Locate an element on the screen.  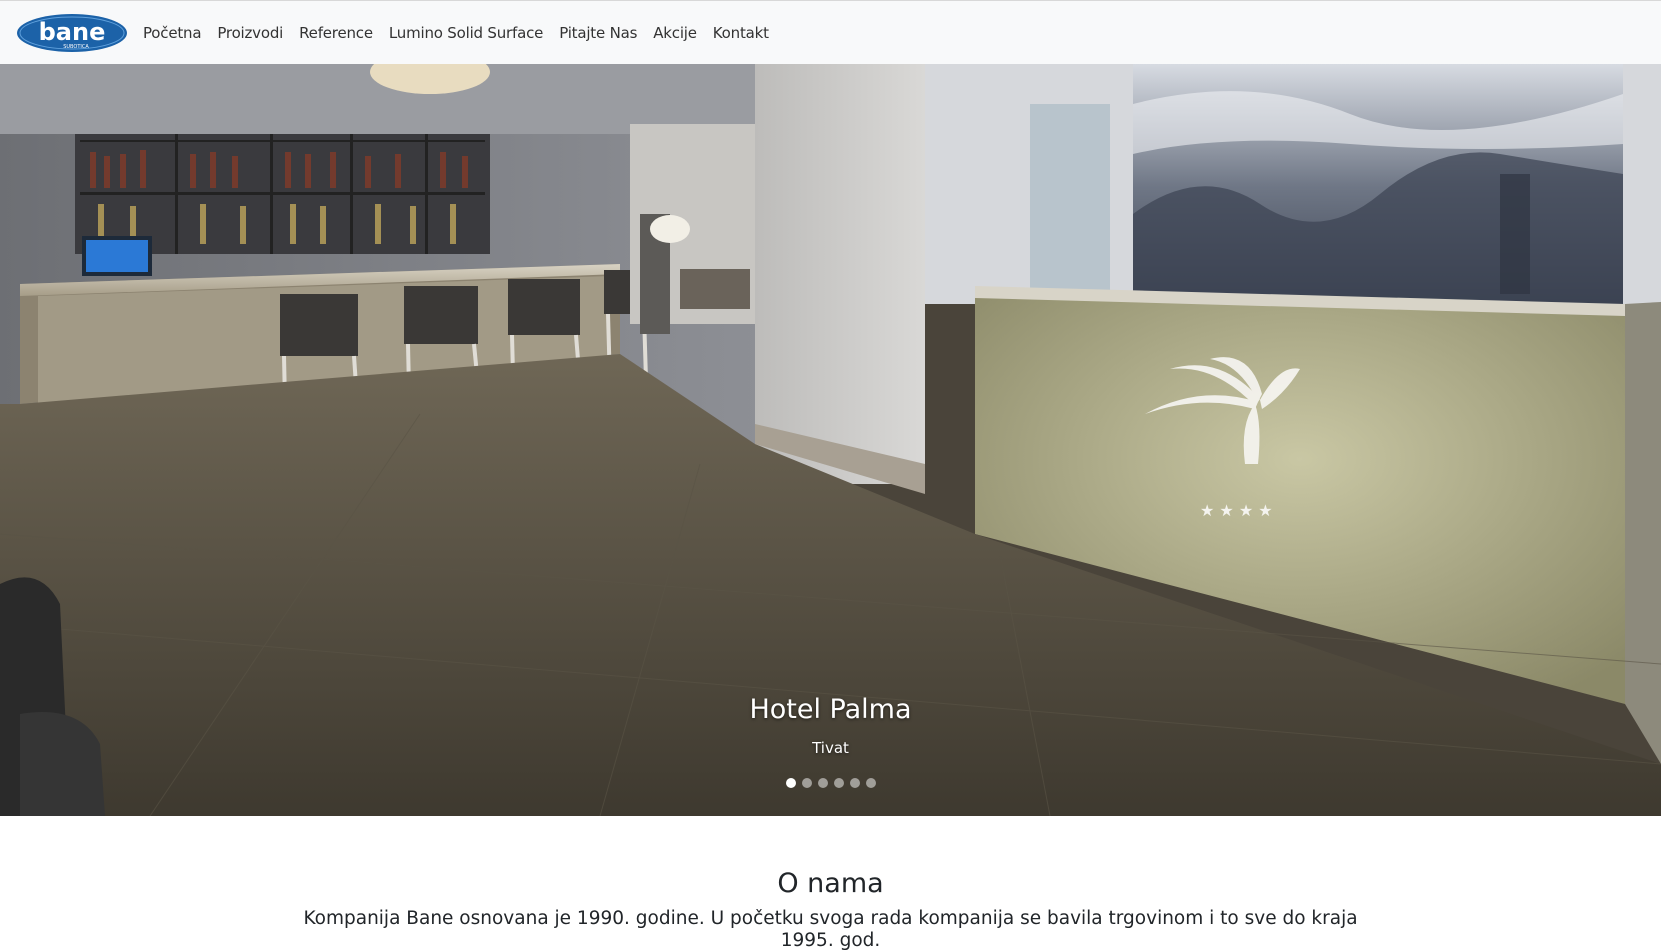
carousel-caption-title: Hotel Palma is located at coordinates (830, 709).